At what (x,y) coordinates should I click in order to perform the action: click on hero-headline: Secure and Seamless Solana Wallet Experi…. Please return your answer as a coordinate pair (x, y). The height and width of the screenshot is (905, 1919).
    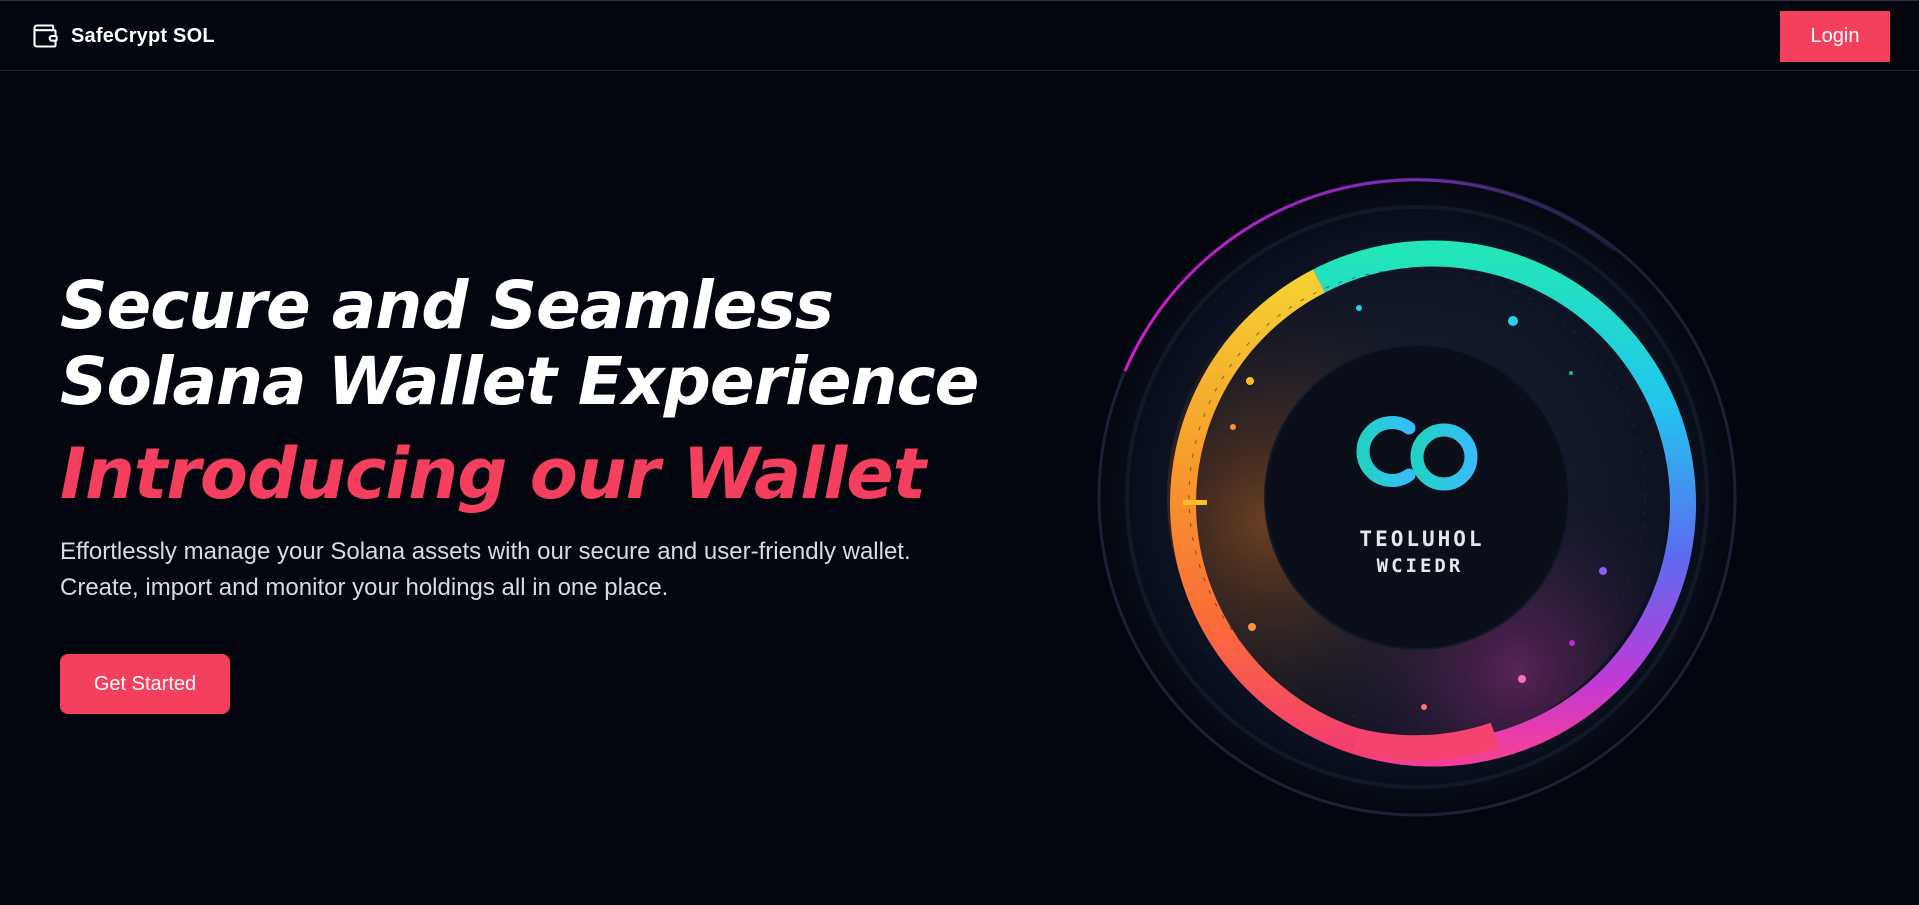
    Looking at the image, I should click on (519, 343).